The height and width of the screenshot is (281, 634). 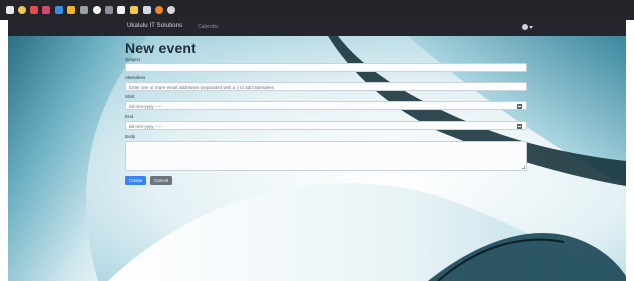 What do you see at coordinates (326, 156) in the screenshot?
I see `body-textarea` at bounding box center [326, 156].